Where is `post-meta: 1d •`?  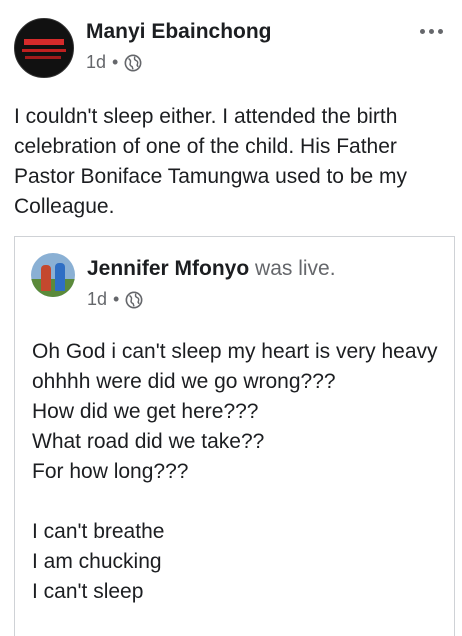 post-meta: 1d • is located at coordinates (114, 62).